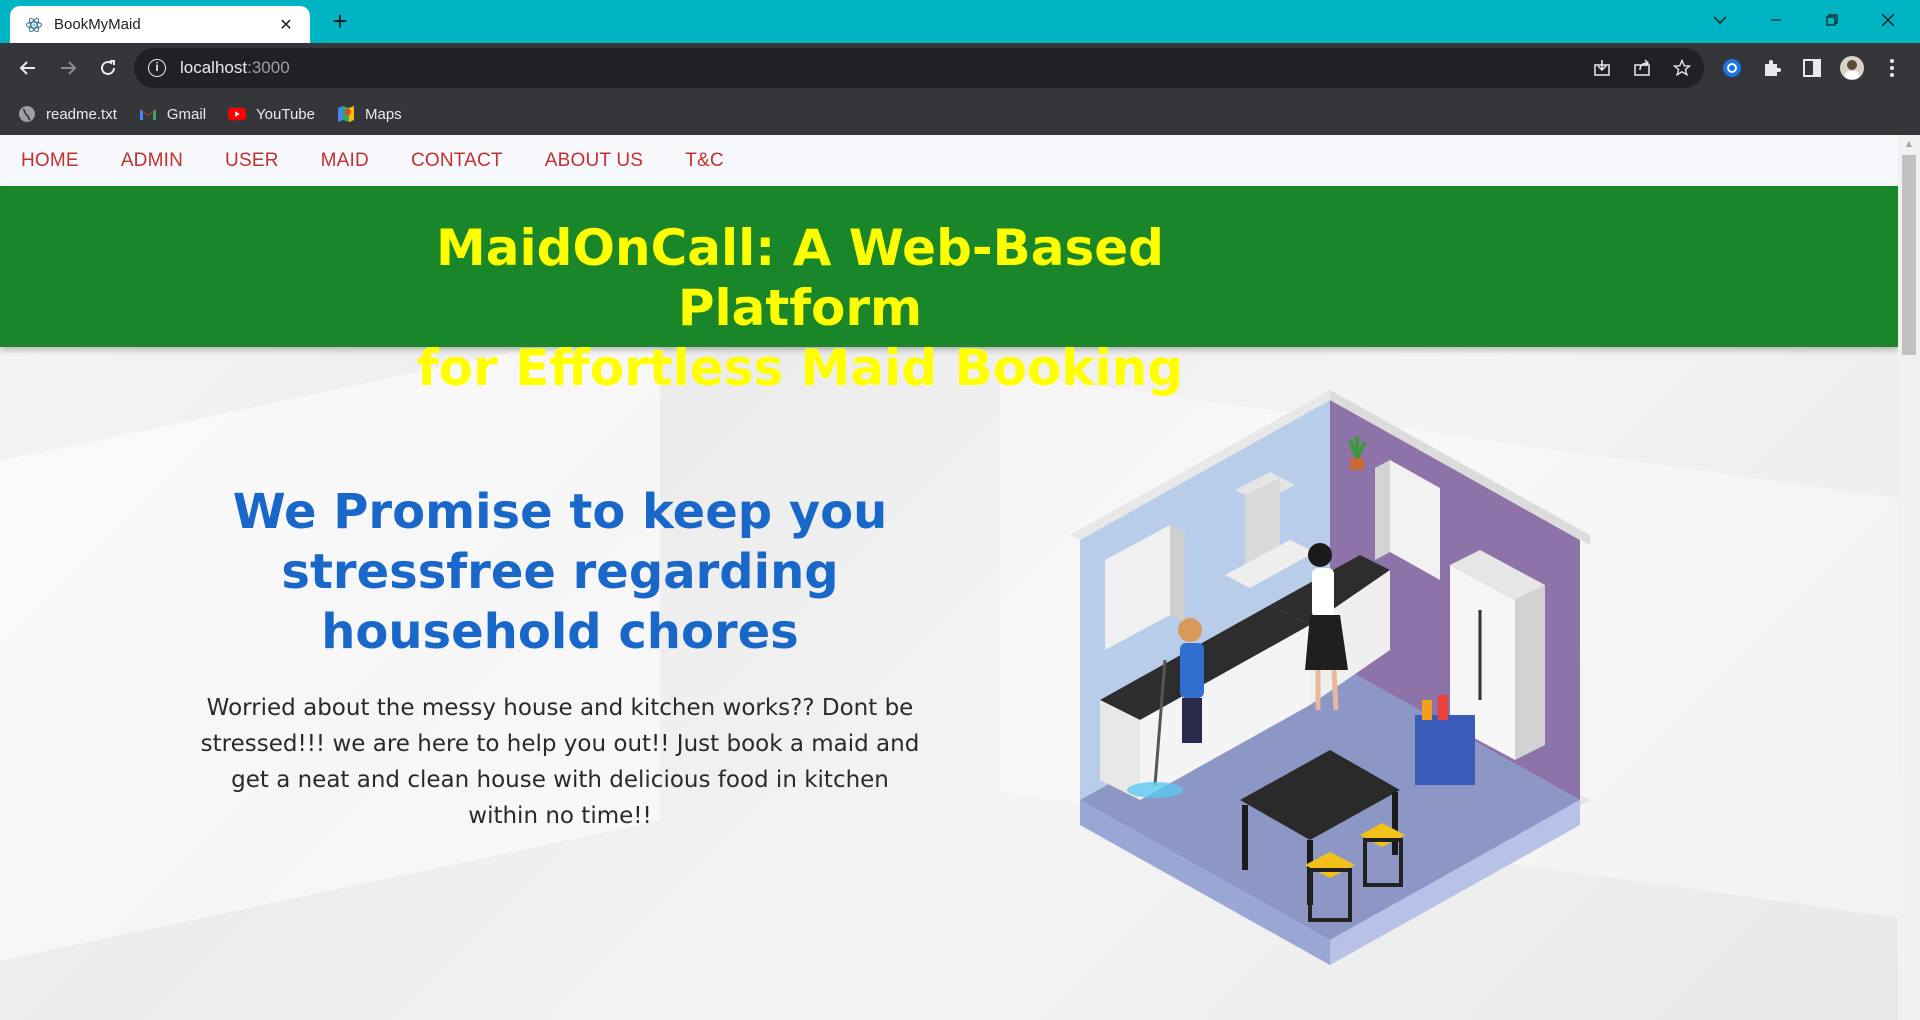 The height and width of the screenshot is (1020, 1920). I want to click on gmail-icon, so click(148, 114).